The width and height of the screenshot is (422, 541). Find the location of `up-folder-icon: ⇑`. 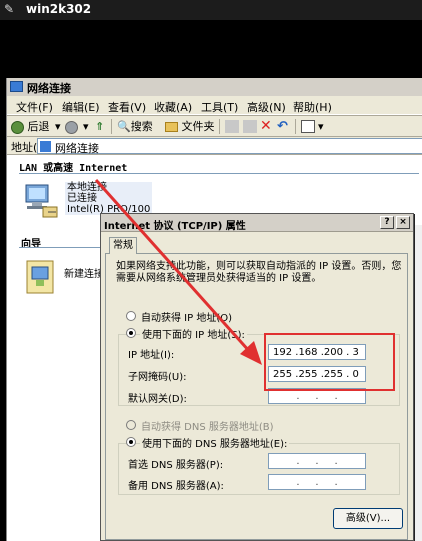

up-folder-icon: ⇑ is located at coordinates (99, 126).